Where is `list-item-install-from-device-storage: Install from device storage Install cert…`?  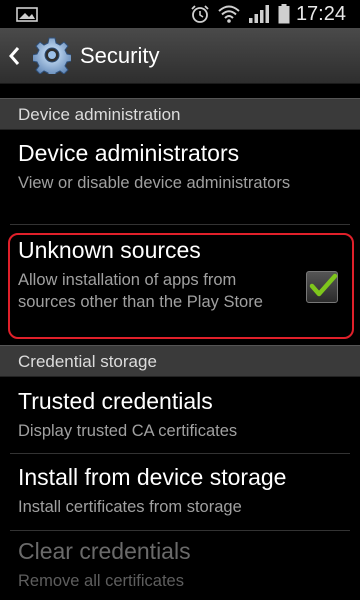
list-item-install-from-device-storage: Install from device storage Install cert… is located at coordinates (180, 492).